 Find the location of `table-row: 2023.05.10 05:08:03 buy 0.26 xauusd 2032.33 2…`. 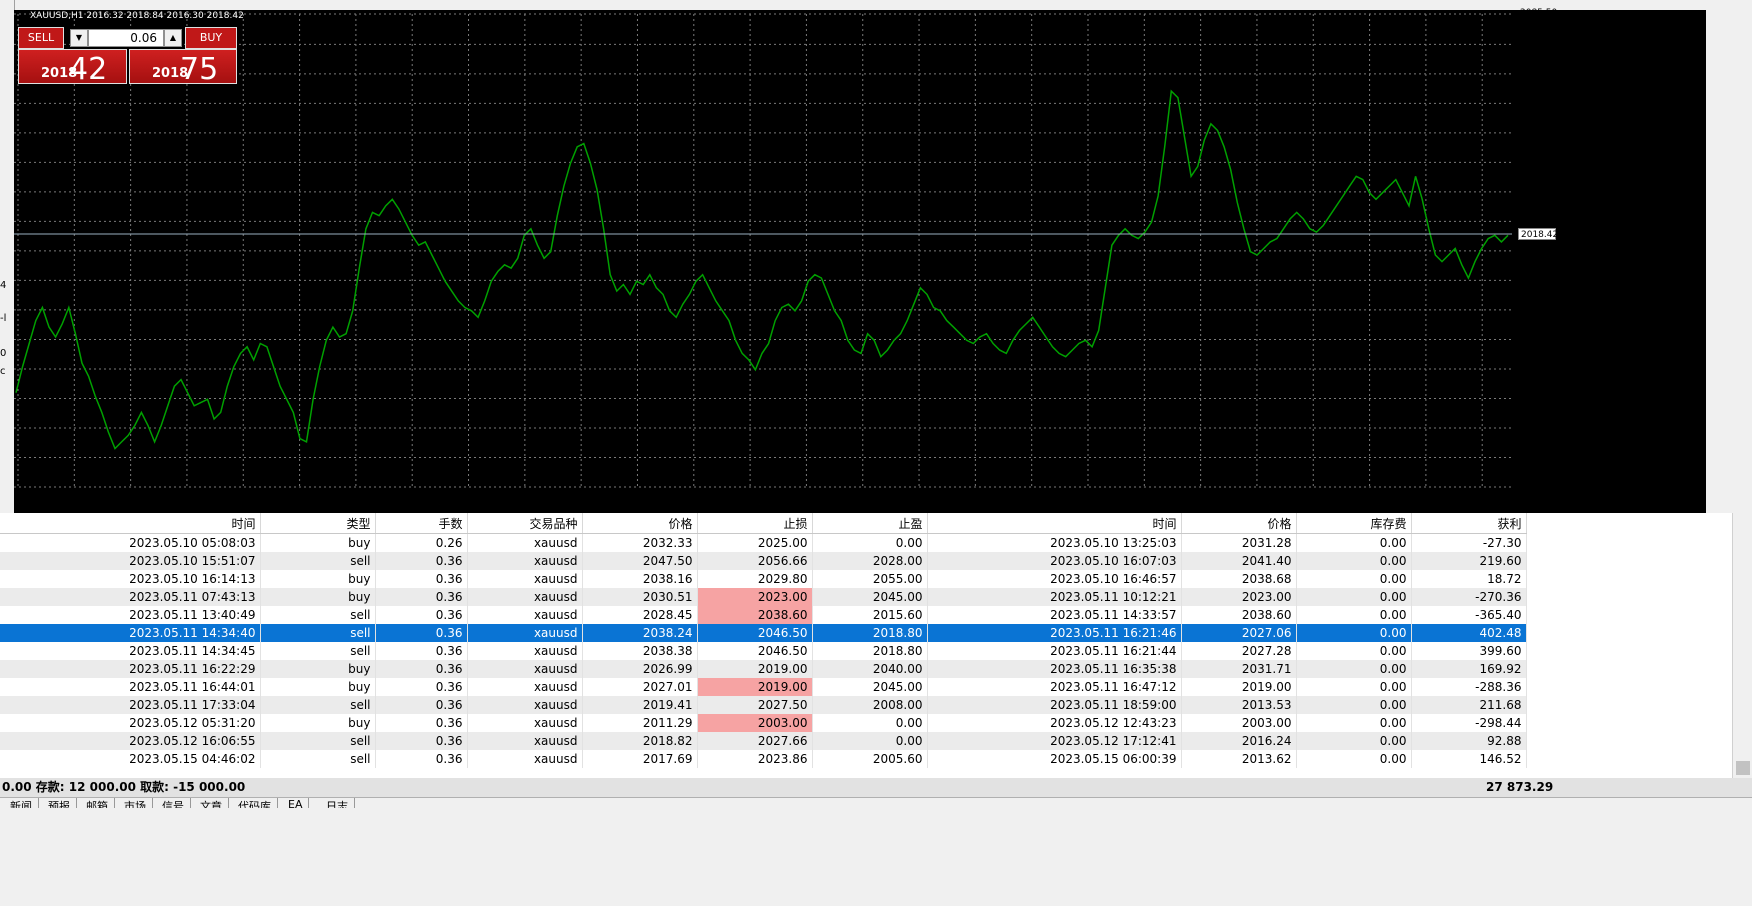

table-row: 2023.05.10 05:08:03 buy 0.26 xauusd 2032.33 2… is located at coordinates (763, 542).